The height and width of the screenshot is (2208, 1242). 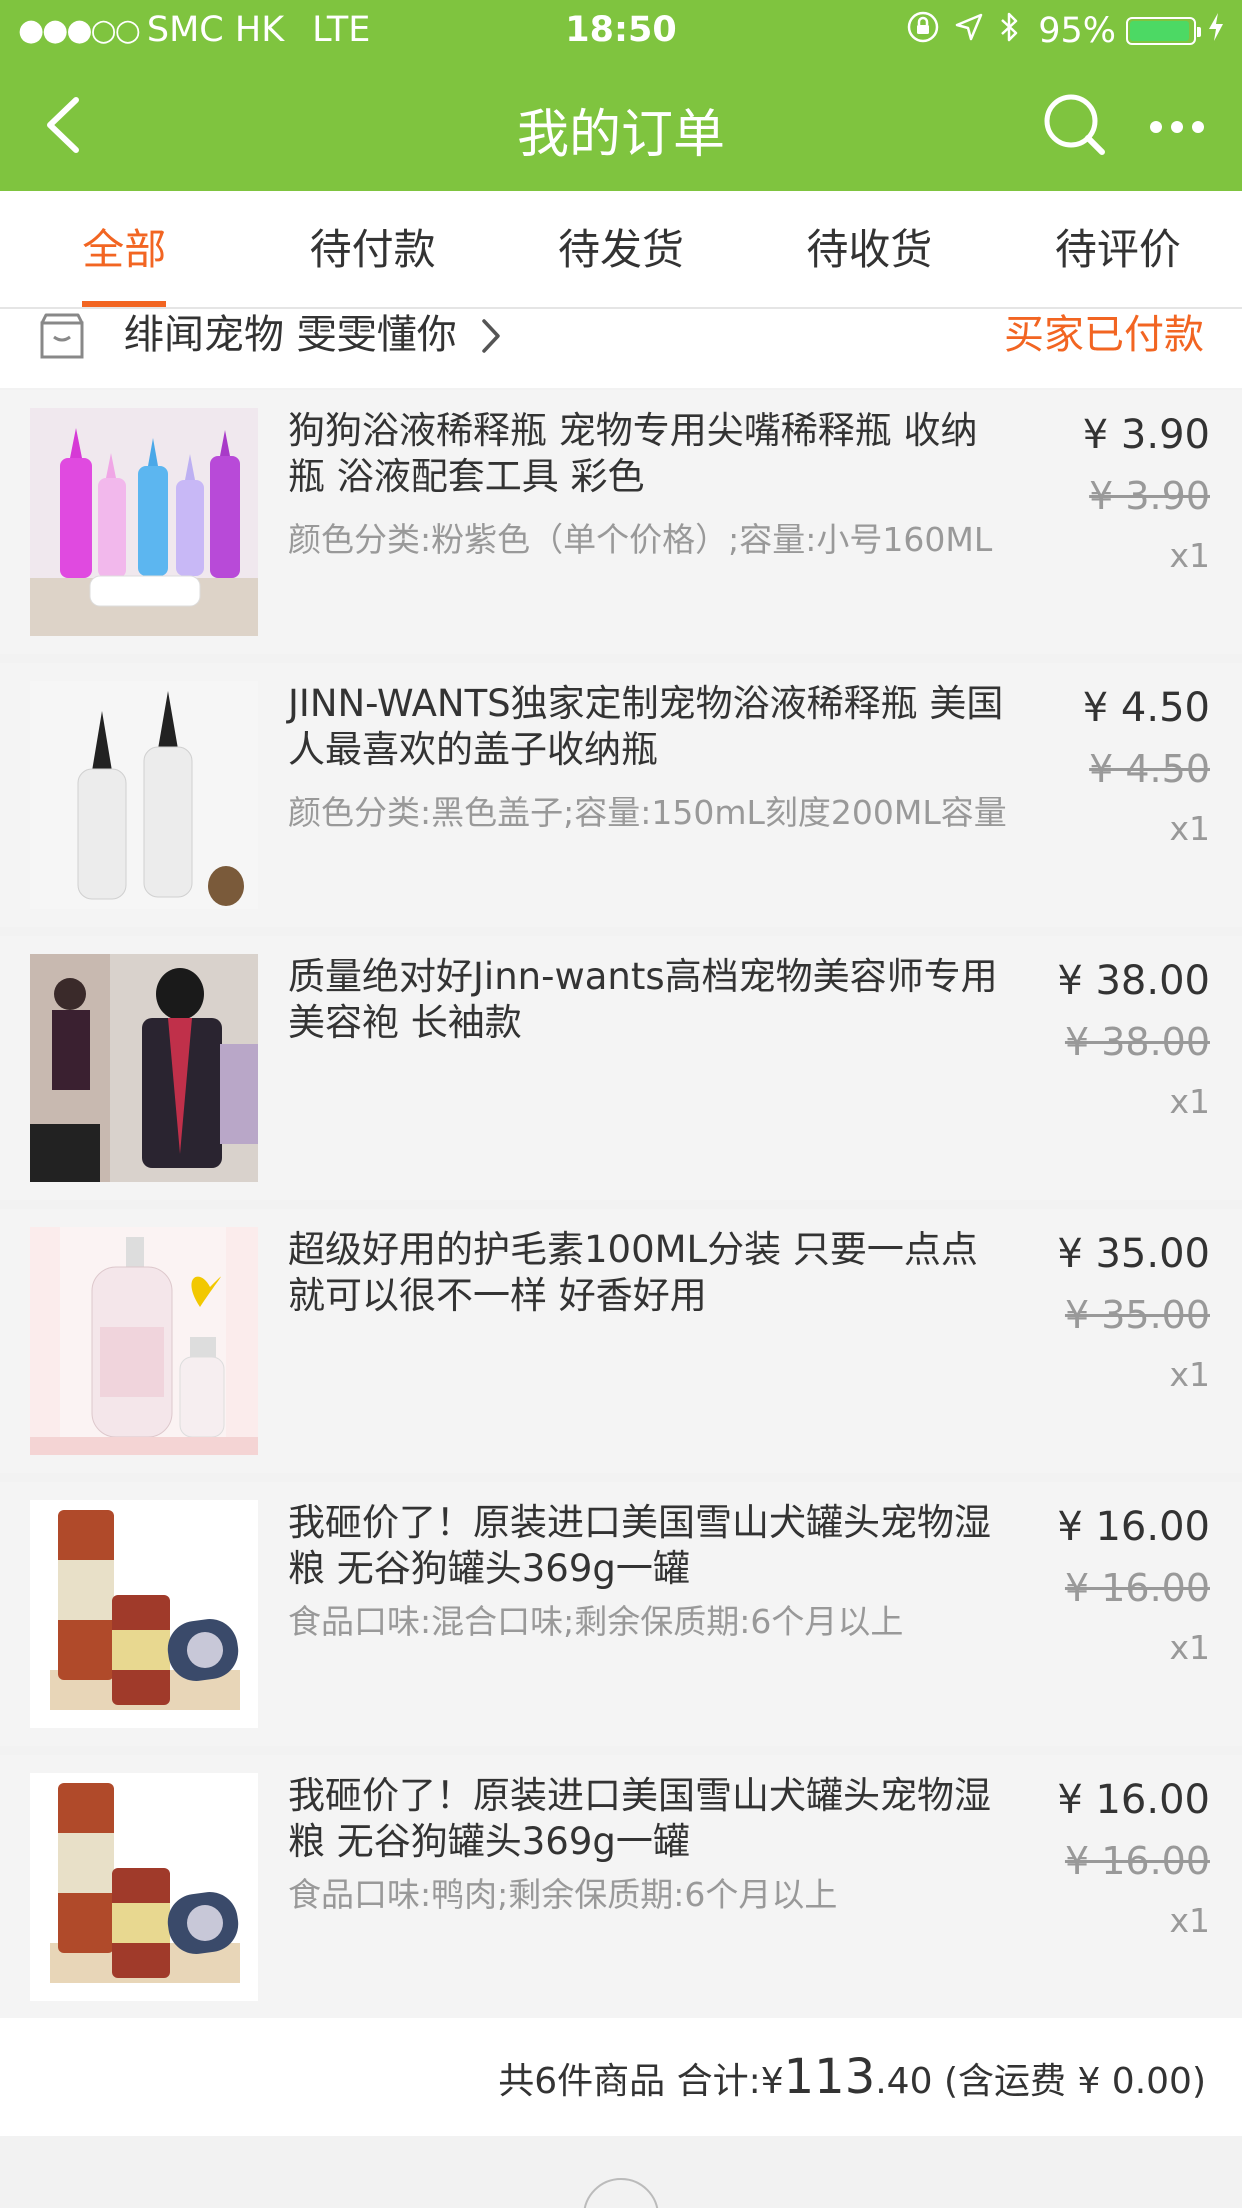 What do you see at coordinates (646, 726) in the screenshot?
I see `product-title: JINN-WANTS独家定制宠物浴液稀释瓶 美国人最喜欢的盖子收纳瓶` at bounding box center [646, 726].